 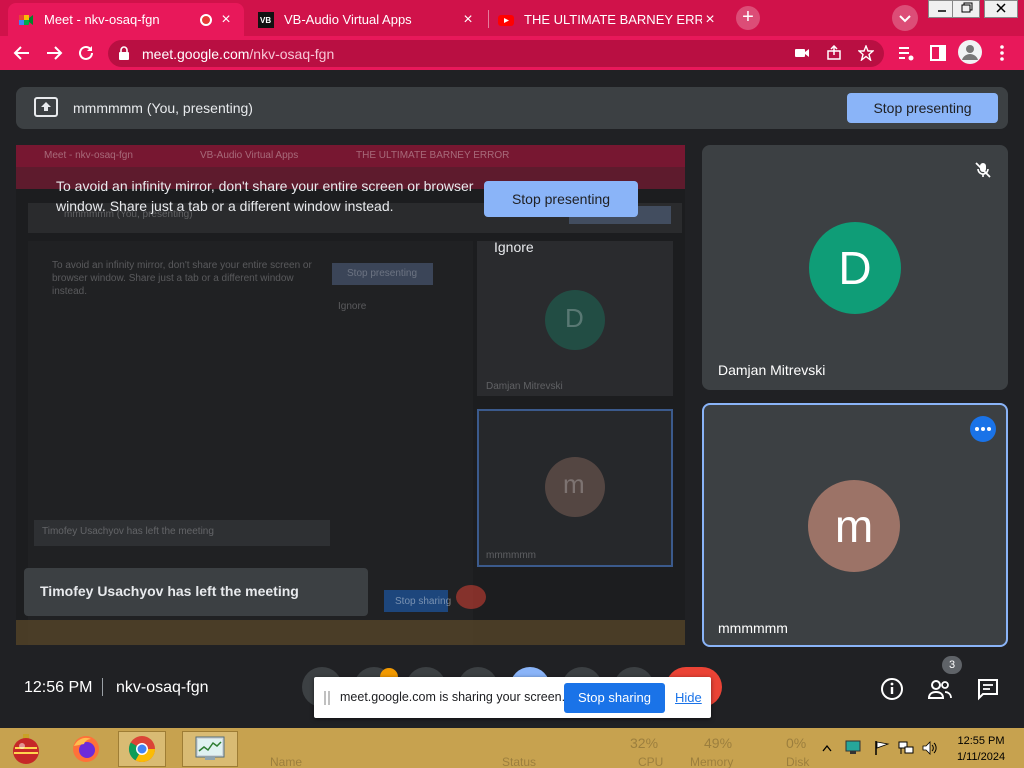 I want to click on avatar: D, so click(x=855, y=268).